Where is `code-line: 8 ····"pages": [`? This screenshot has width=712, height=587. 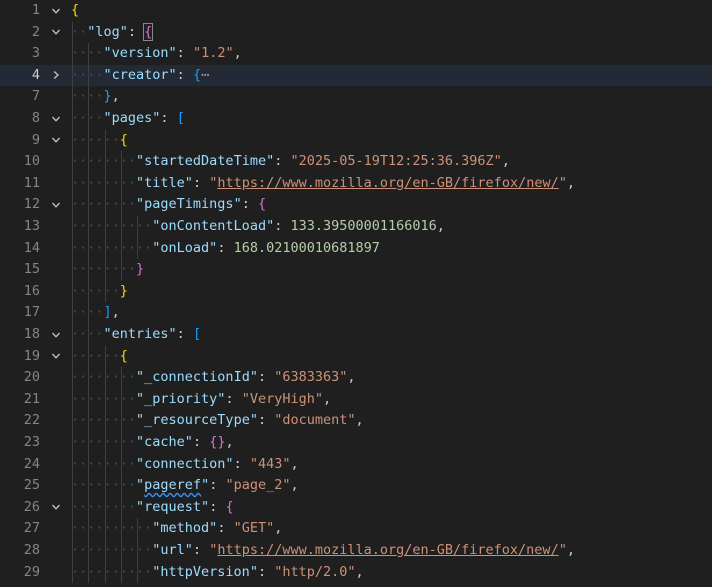
code-line: 8 ····"pages": [ is located at coordinates (356, 119).